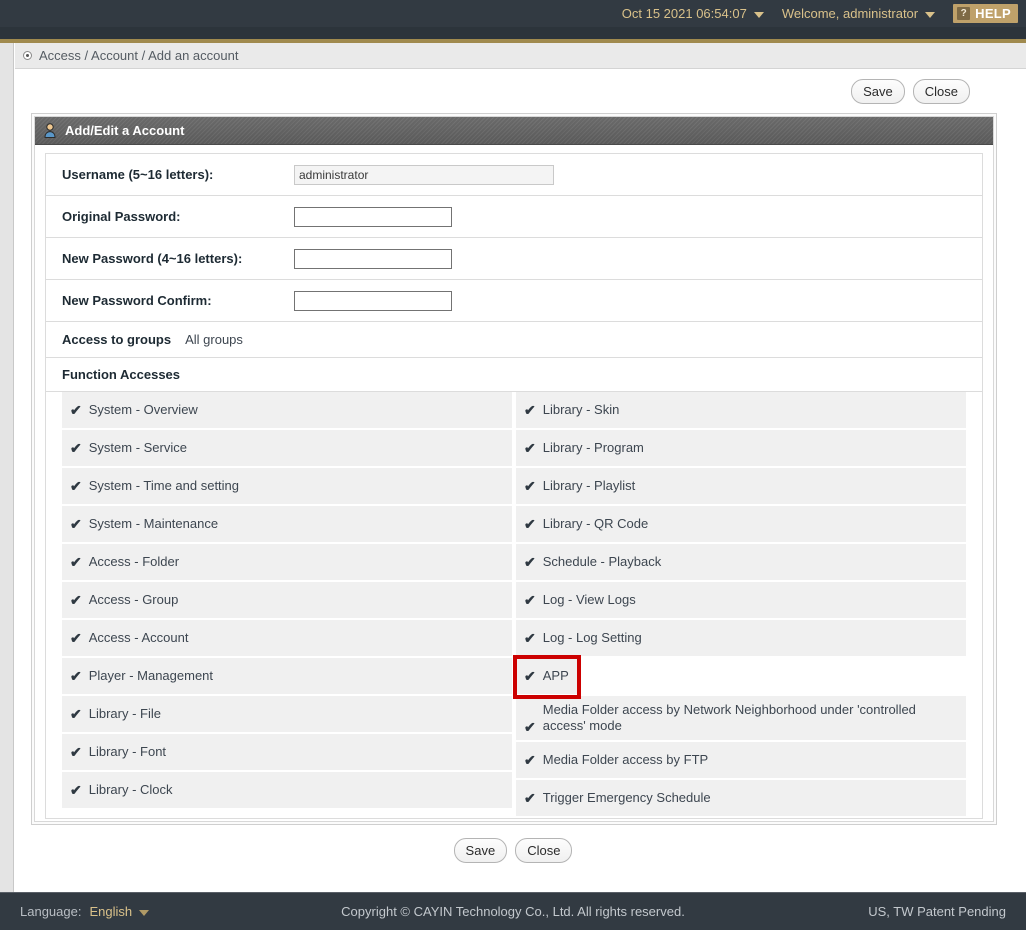 The image size is (1026, 930). What do you see at coordinates (287, 411) in the screenshot?
I see `function-access-item: ✔ System - Overview` at bounding box center [287, 411].